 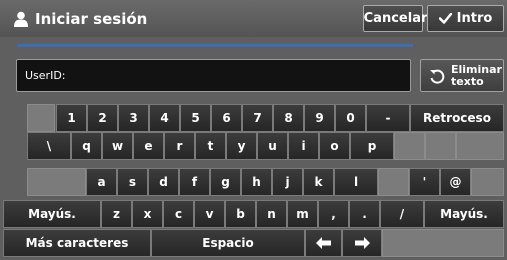 What do you see at coordinates (364, 214) in the screenshot?
I see `key-period: .` at bounding box center [364, 214].